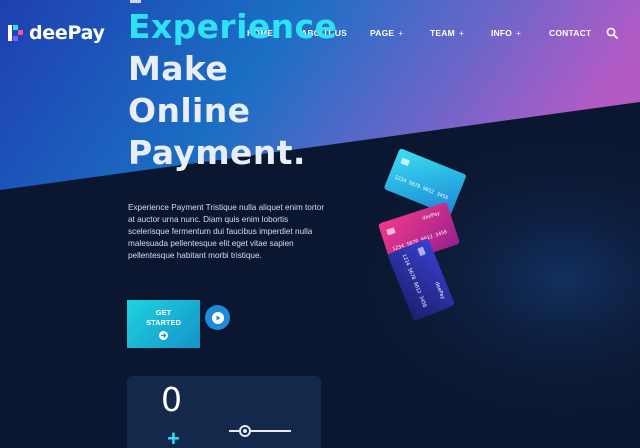  What do you see at coordinates (135, 1) in the screenshot?
I see `decorative-tick` at bounding box center [135, 1].